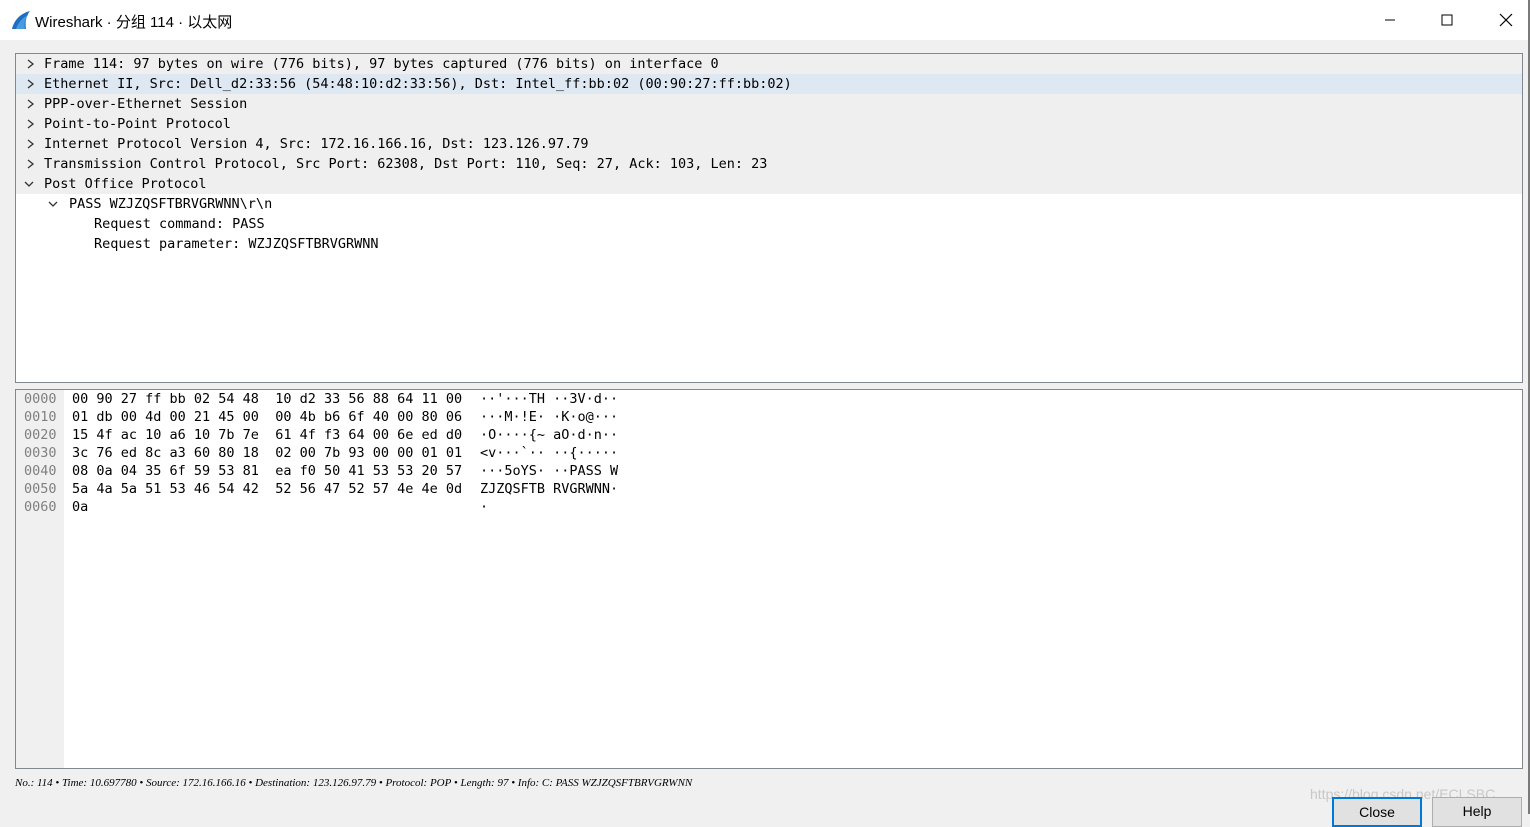  I want to click on help-button: Help, so click(1477, 812).